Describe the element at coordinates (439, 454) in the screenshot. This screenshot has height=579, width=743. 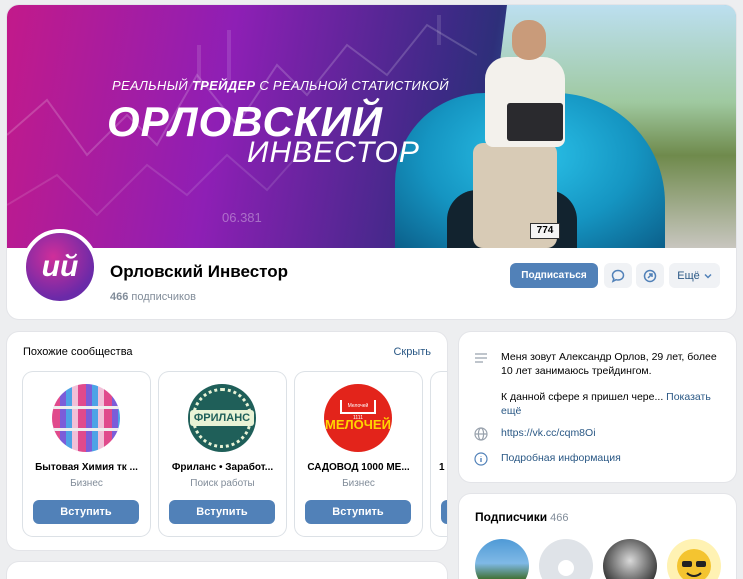
I see `community-card-partial: 1` at that location.